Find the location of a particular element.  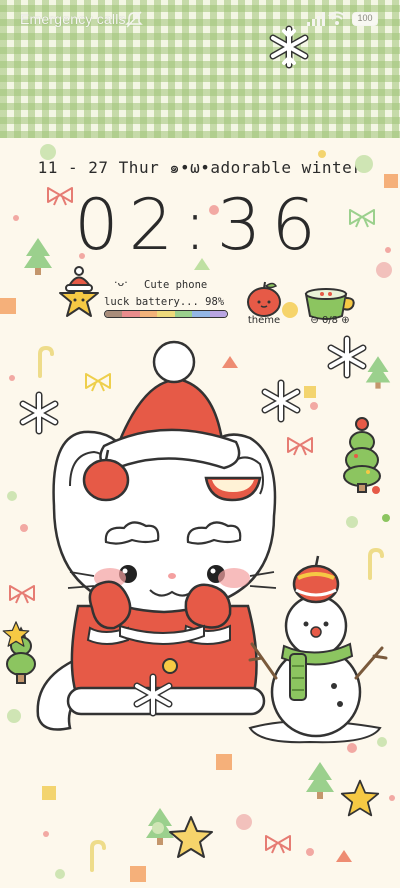

status-bar: Emergency calls 100 is located at coordinates (200, 20).